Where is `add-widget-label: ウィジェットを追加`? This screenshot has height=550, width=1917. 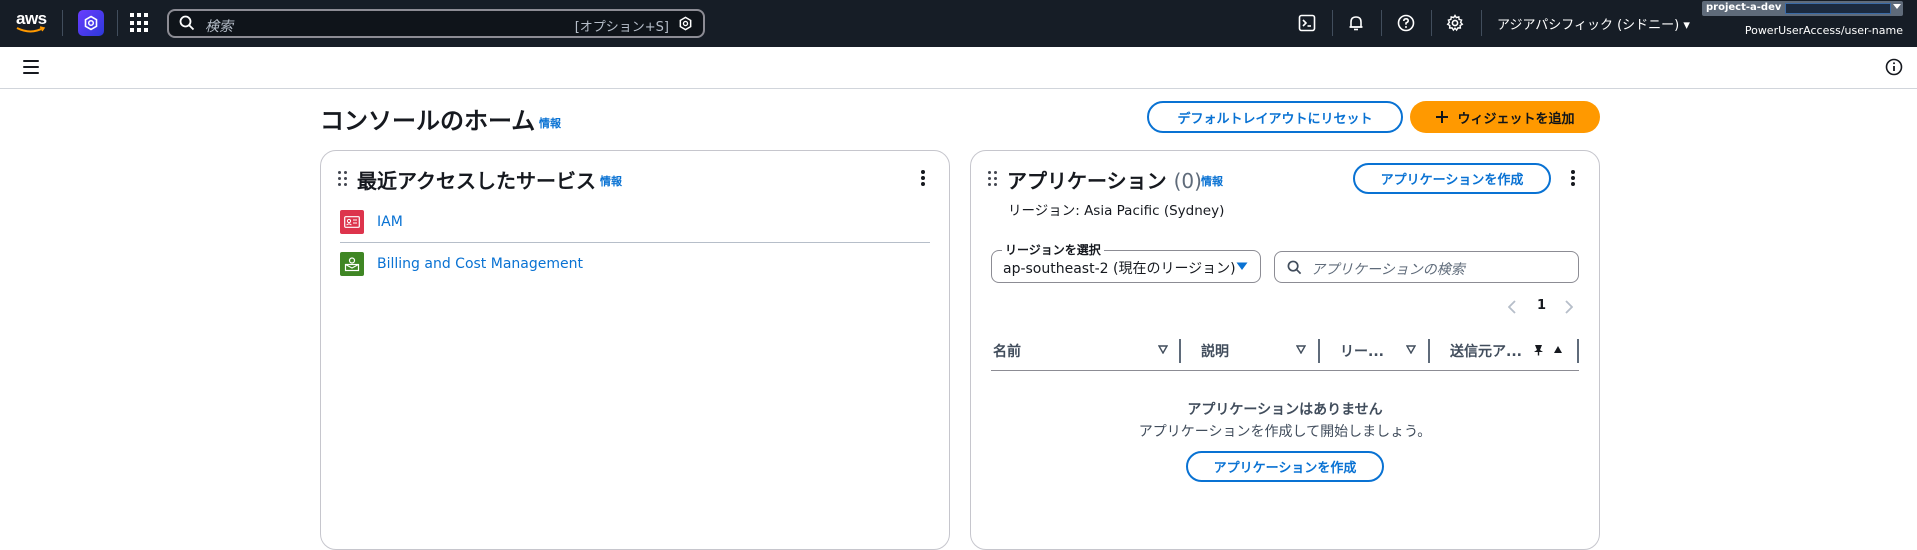 add-widget-label: ウィジェットを追加 is located at coordinates (1516, 119).